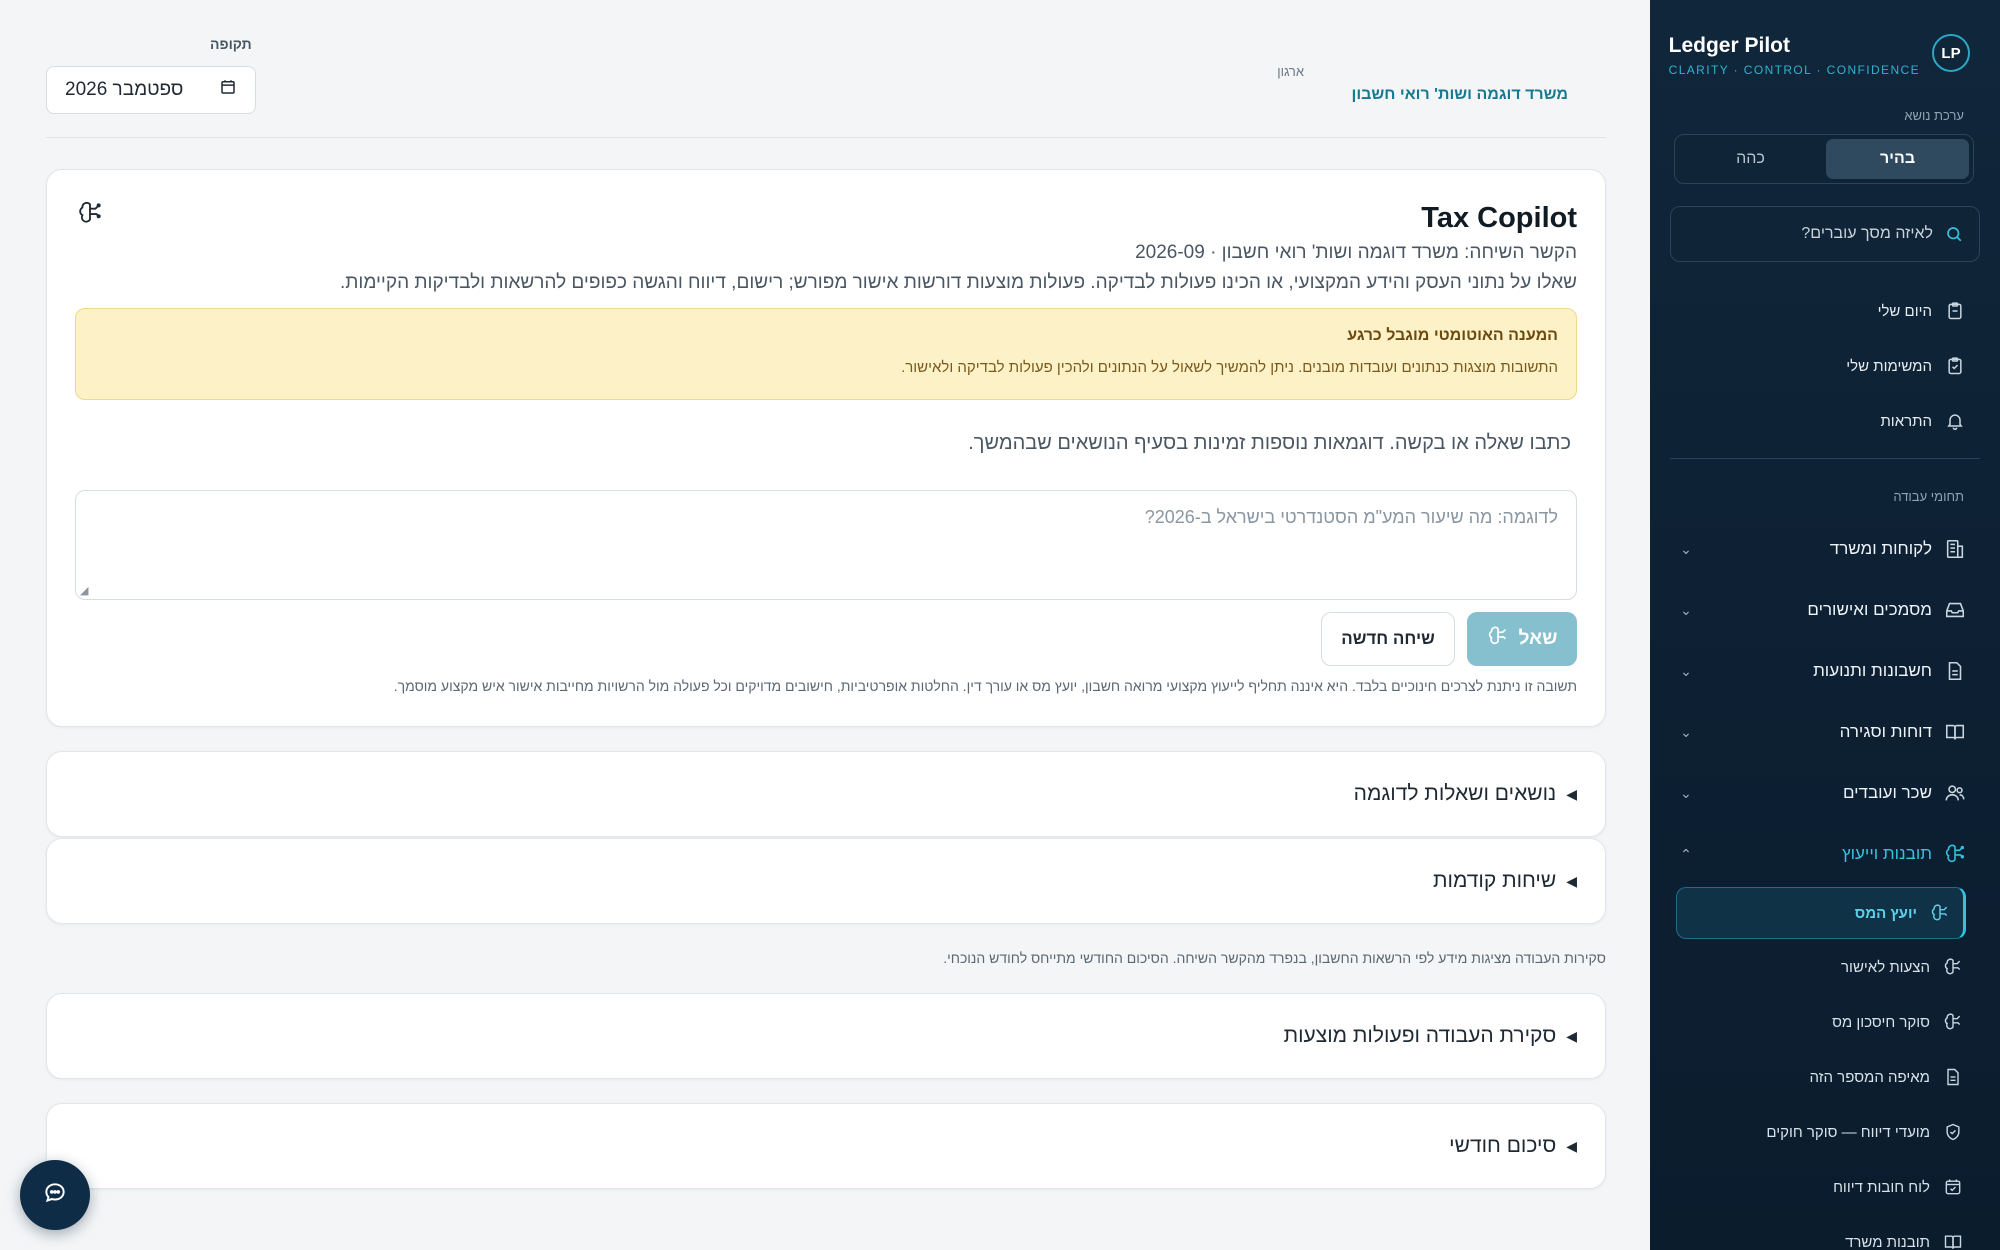 The width and height of the screenshot is (2000, 1250). What do you see at coordinates (1887, 853) in the screenshot?
I see `group-insights-label: תובנות וייעוץ` at bounding box center [1887, 853].